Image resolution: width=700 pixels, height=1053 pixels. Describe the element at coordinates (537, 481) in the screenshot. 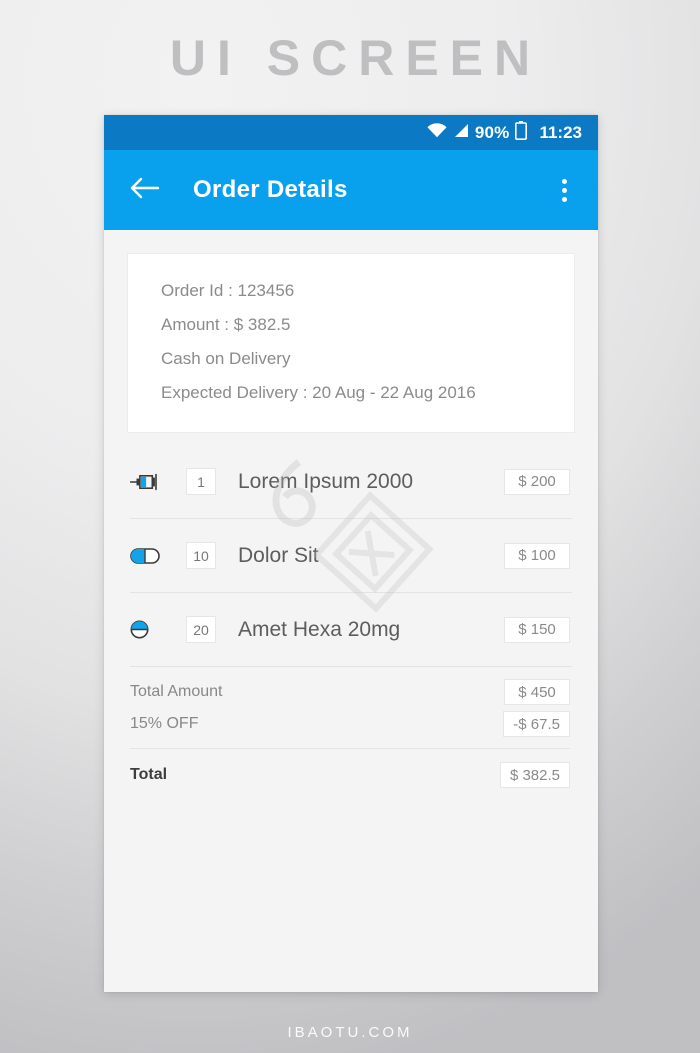

I see `item-price: $ 200` at that location.